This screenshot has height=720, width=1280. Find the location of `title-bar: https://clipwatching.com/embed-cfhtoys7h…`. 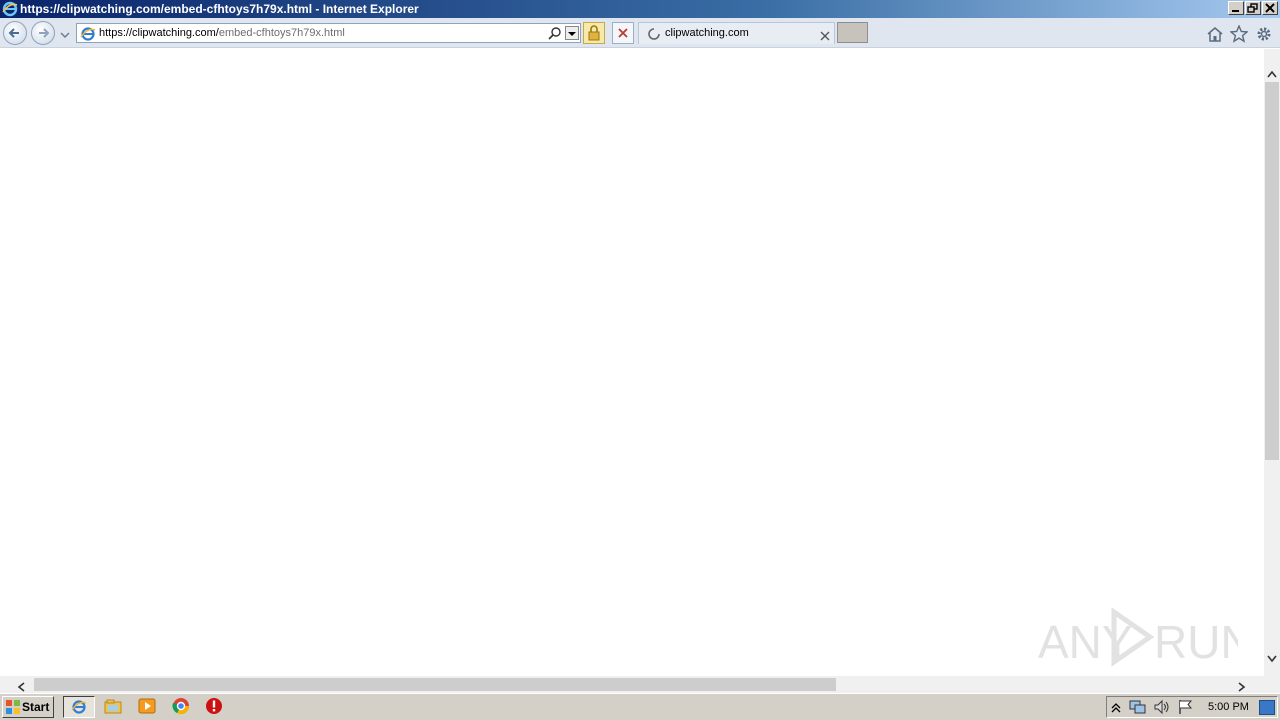

title-bar: https://clipwatching.com/embed-cfhtoys7h… is located at coordinates (640, 9).